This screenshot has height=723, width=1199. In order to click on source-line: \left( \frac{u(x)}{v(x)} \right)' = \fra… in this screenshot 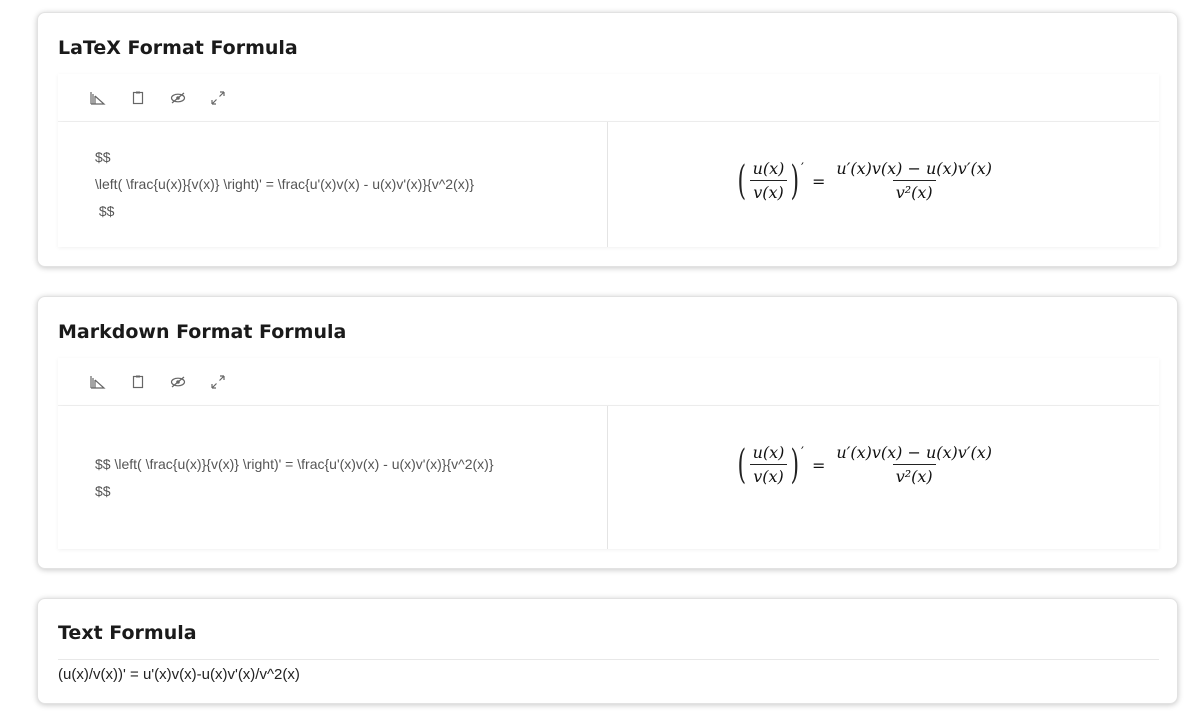, I will do `click(285, 184)`.